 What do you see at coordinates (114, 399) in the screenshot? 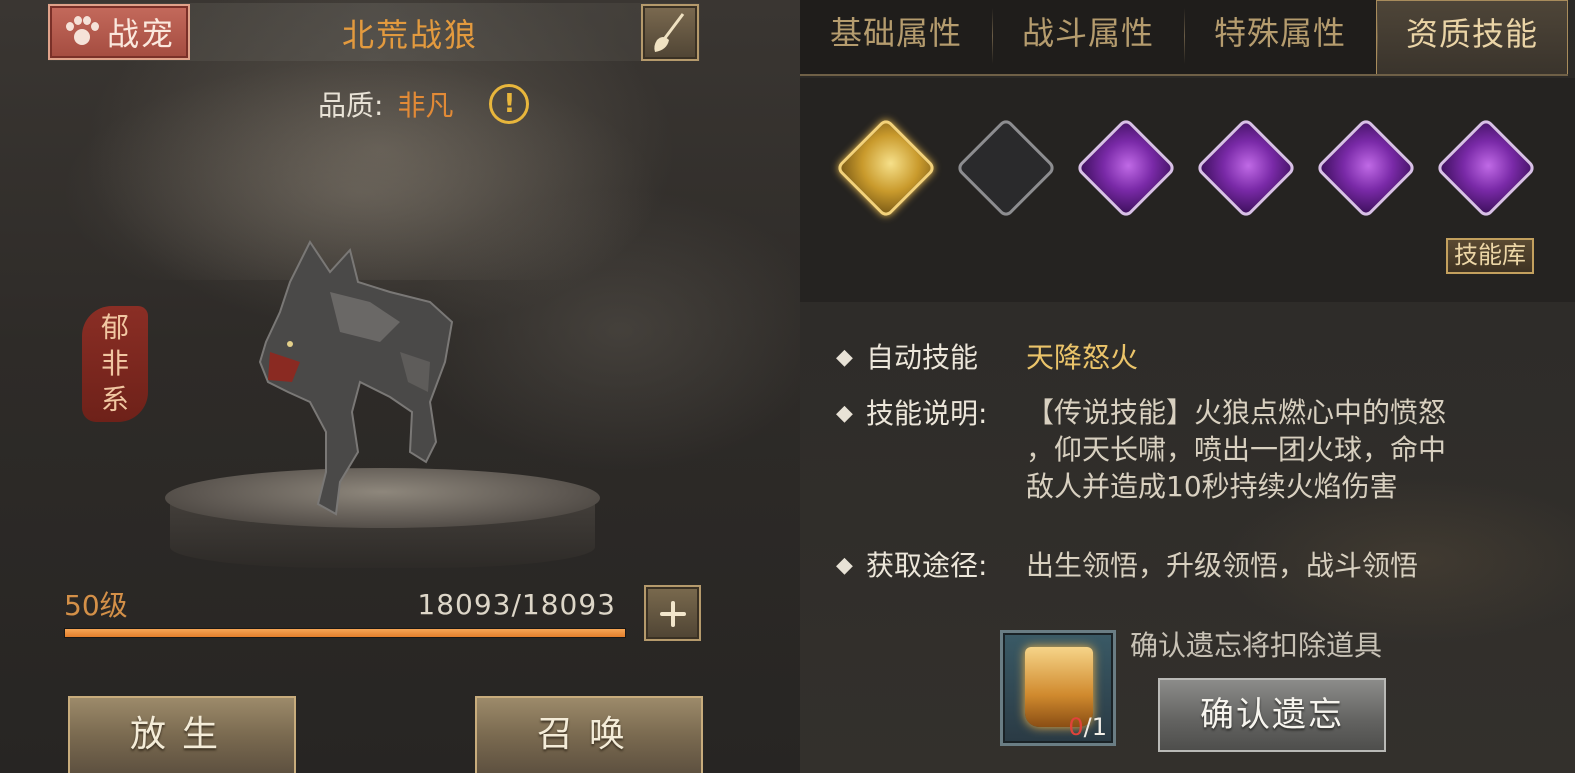
I see `series-seal-char: 系` at bounding box center [114, 399].